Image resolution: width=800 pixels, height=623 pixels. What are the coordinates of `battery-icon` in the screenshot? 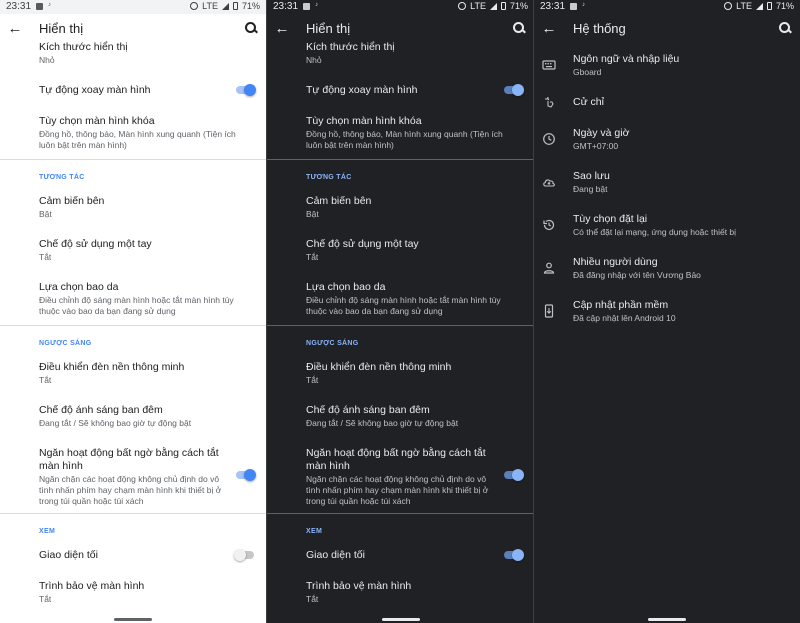 It's located at (503, 6).